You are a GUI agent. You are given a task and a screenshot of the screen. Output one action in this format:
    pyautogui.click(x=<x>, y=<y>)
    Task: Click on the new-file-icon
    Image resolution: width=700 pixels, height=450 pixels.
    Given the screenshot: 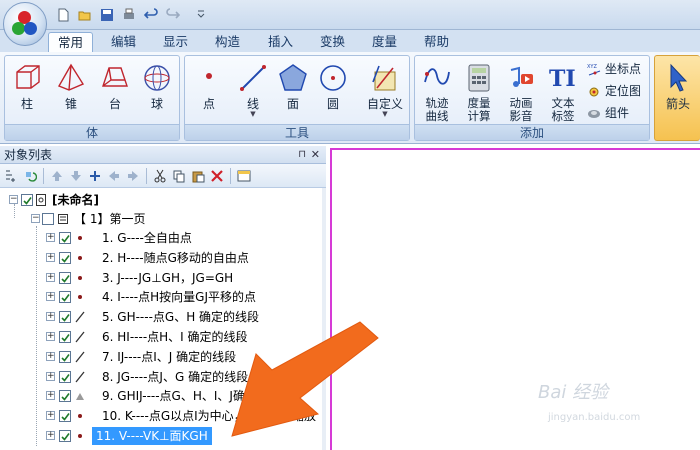 What is the action you would take?
    pyautogui.click(x=63, y=14)
    